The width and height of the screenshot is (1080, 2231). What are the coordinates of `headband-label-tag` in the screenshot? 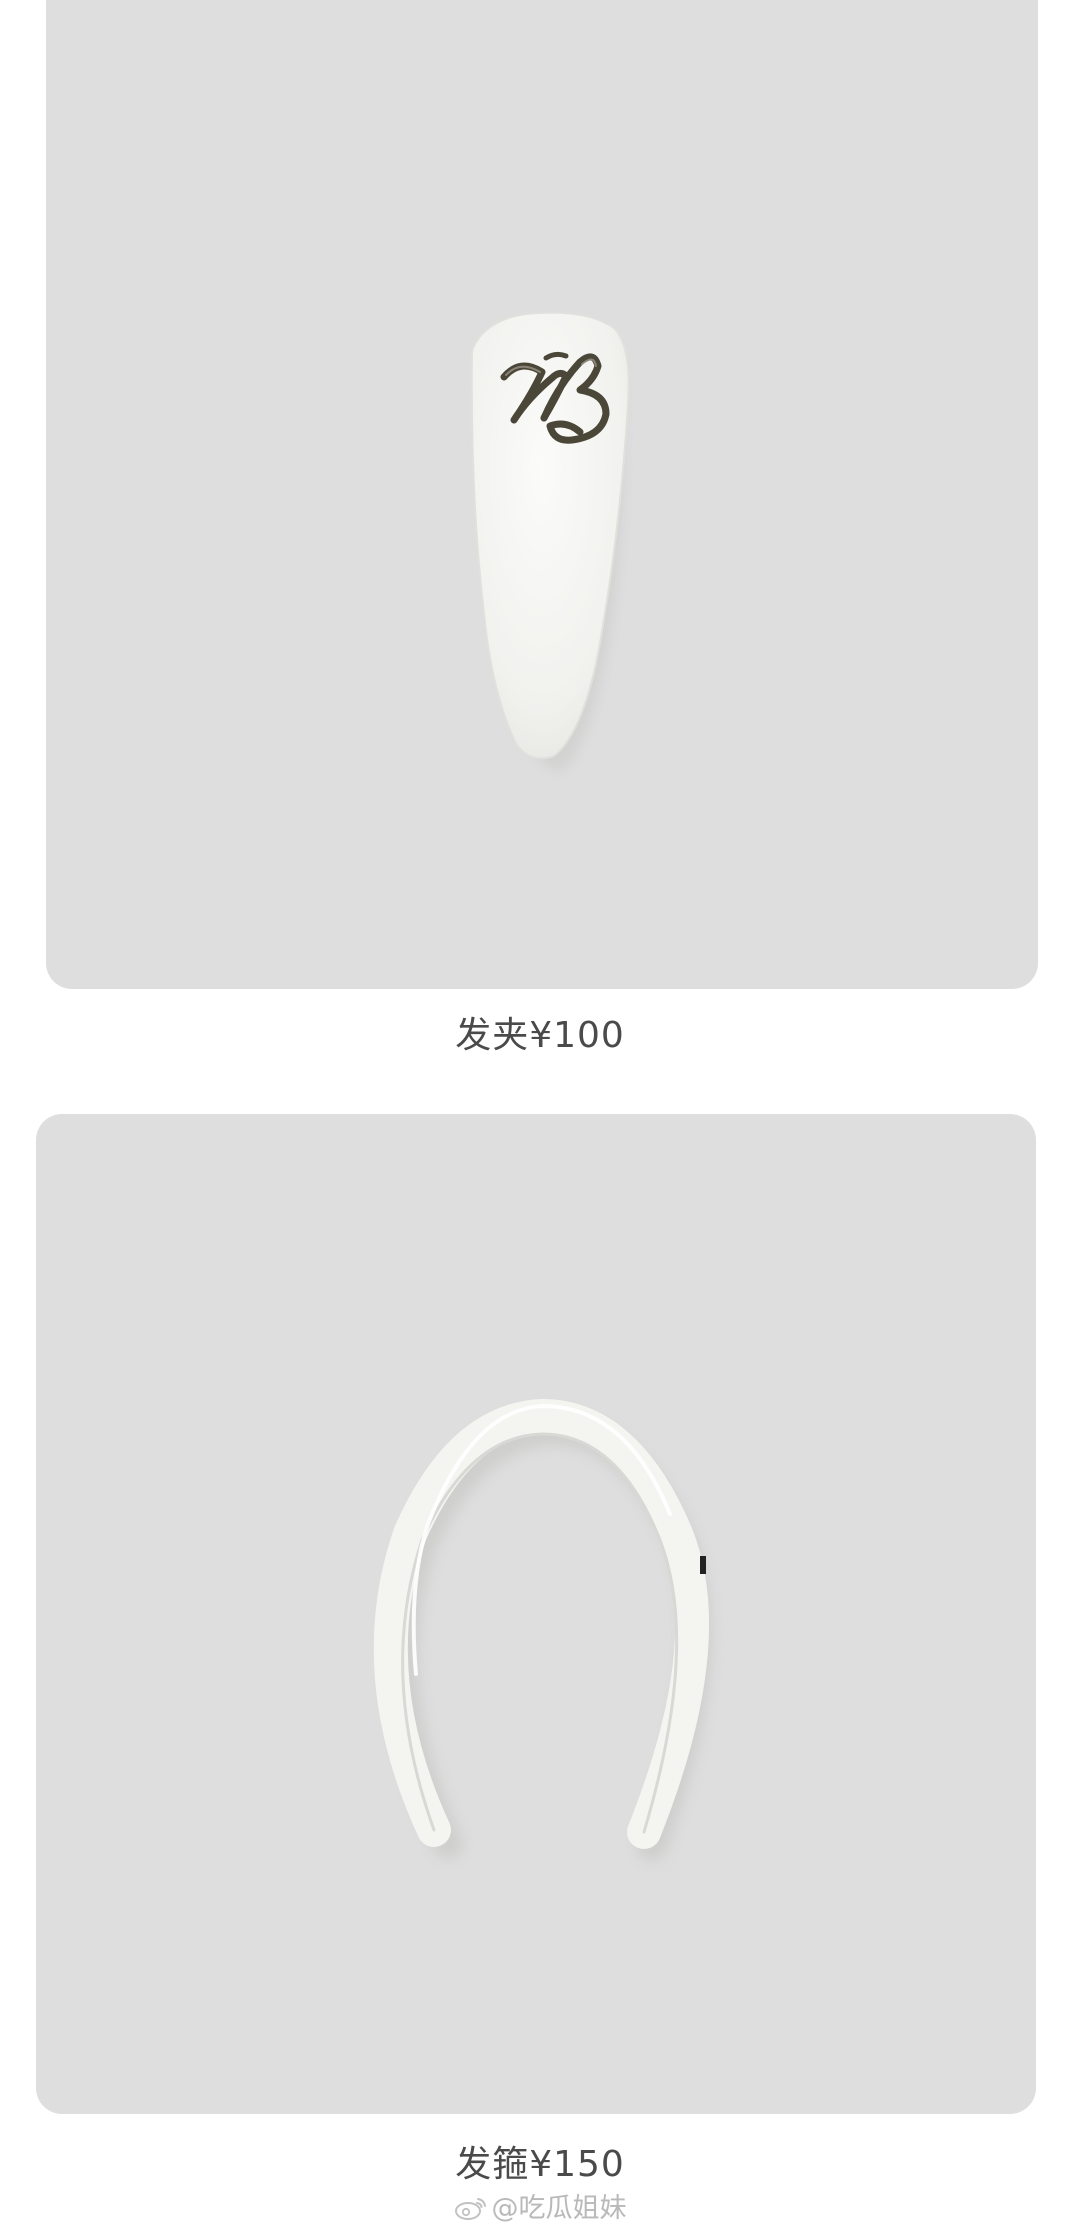 It's located at (703, 1565).